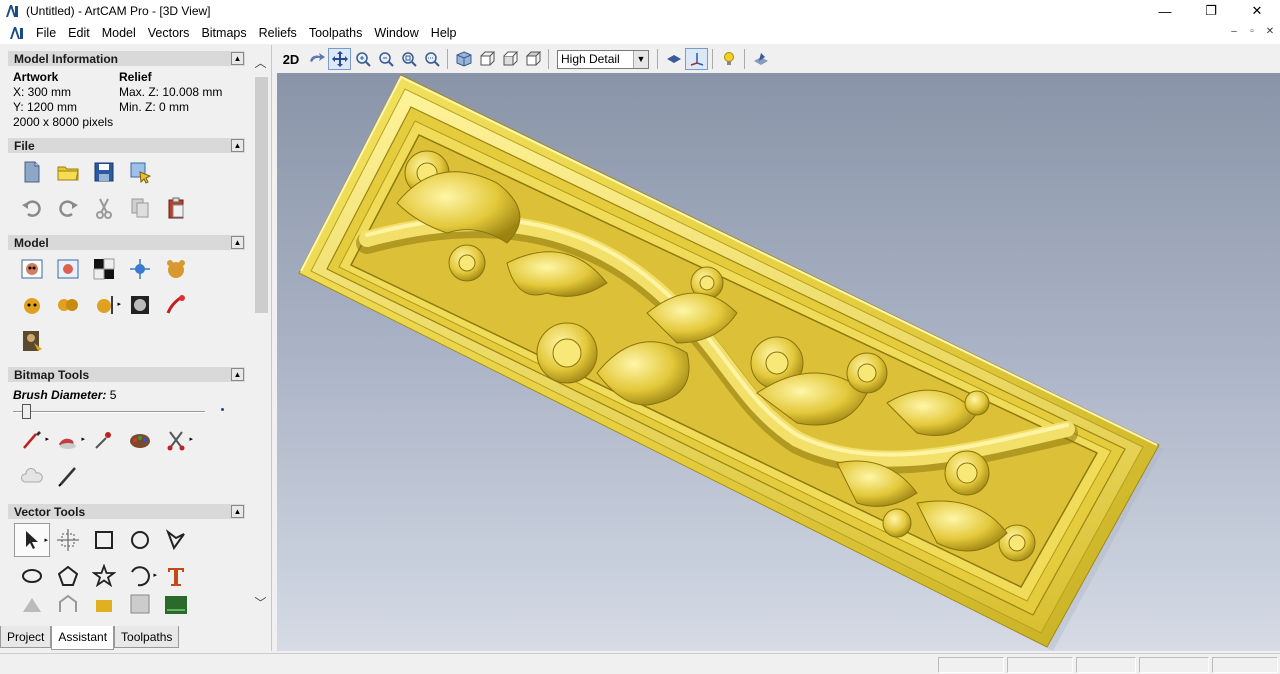  Describe the element at coordinates (140, 576) in the screenshot. I see `arc-tool-button: ▸` at that location.